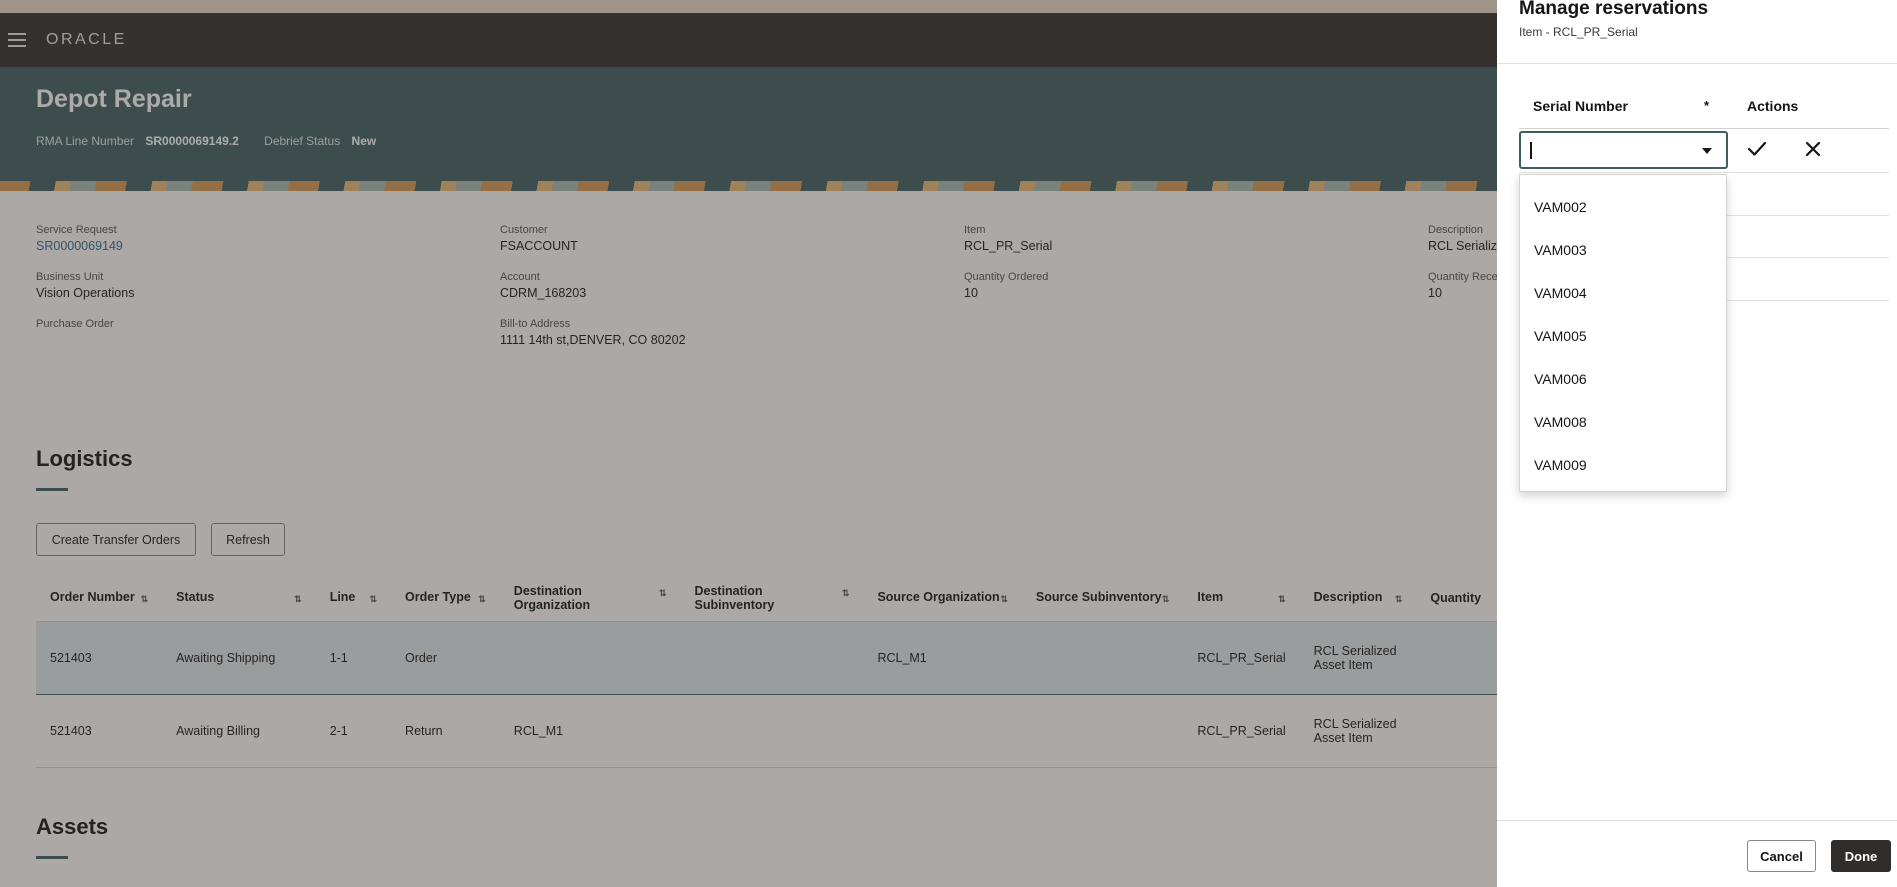  Describe the element at coordinates (1623, 250) in the screenshot. I see `listbox-option: VAM003` at that location.